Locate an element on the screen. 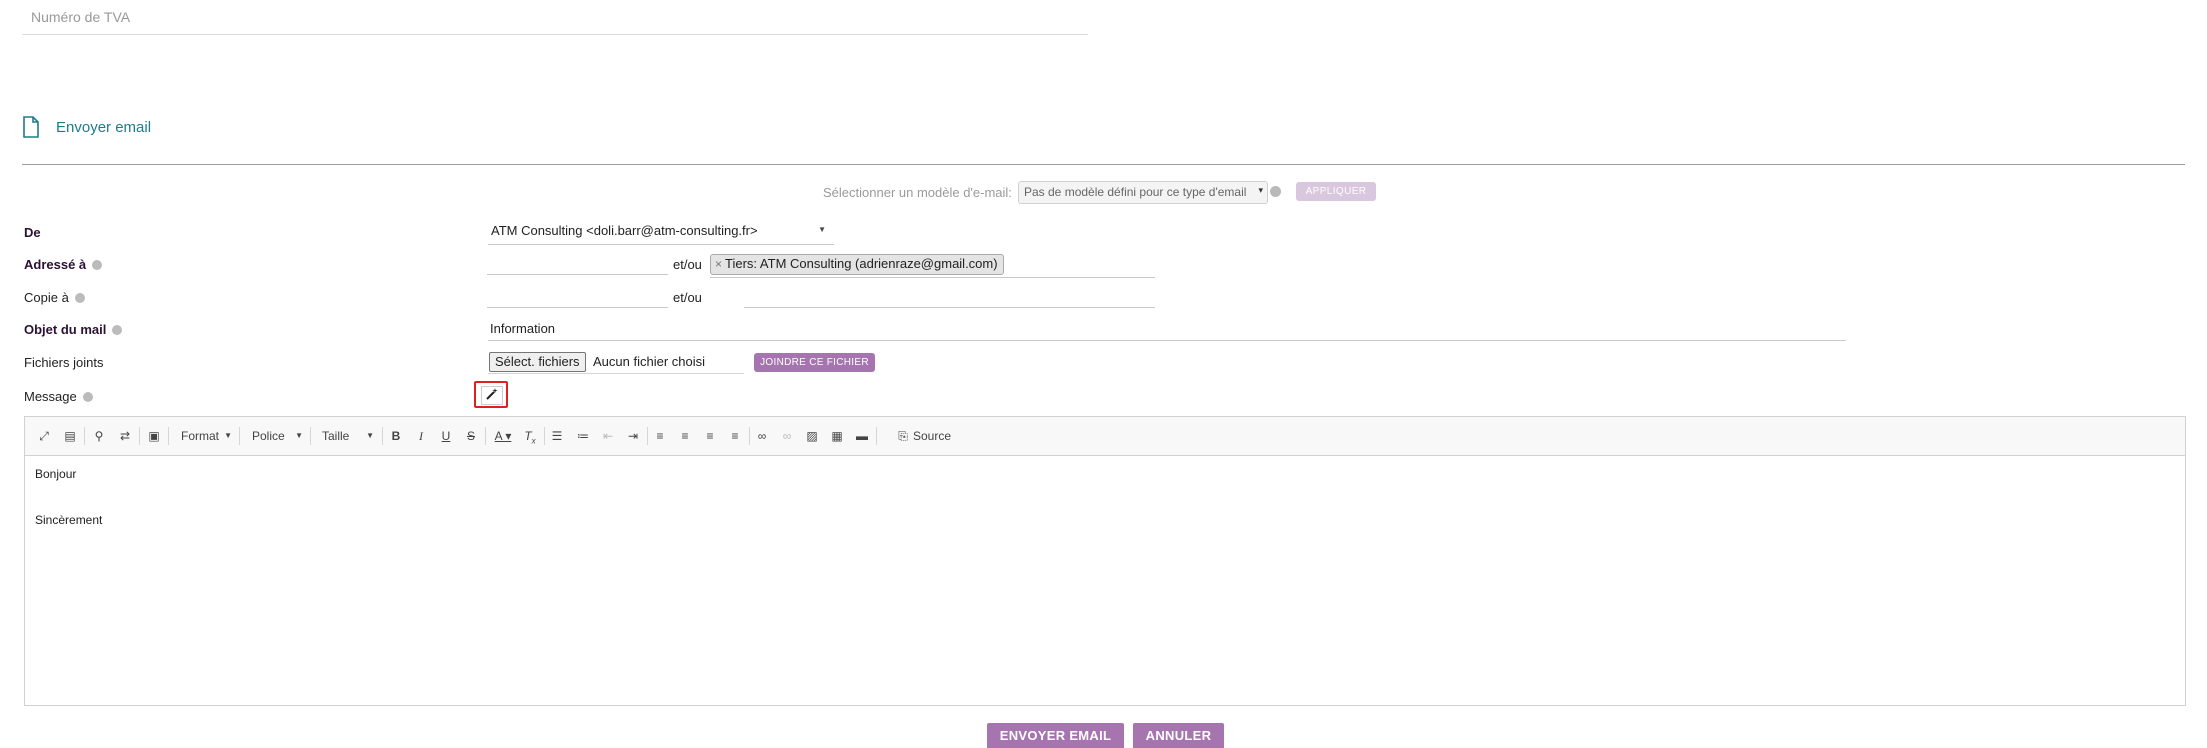  file-icon is located at coordinates (31, 127).